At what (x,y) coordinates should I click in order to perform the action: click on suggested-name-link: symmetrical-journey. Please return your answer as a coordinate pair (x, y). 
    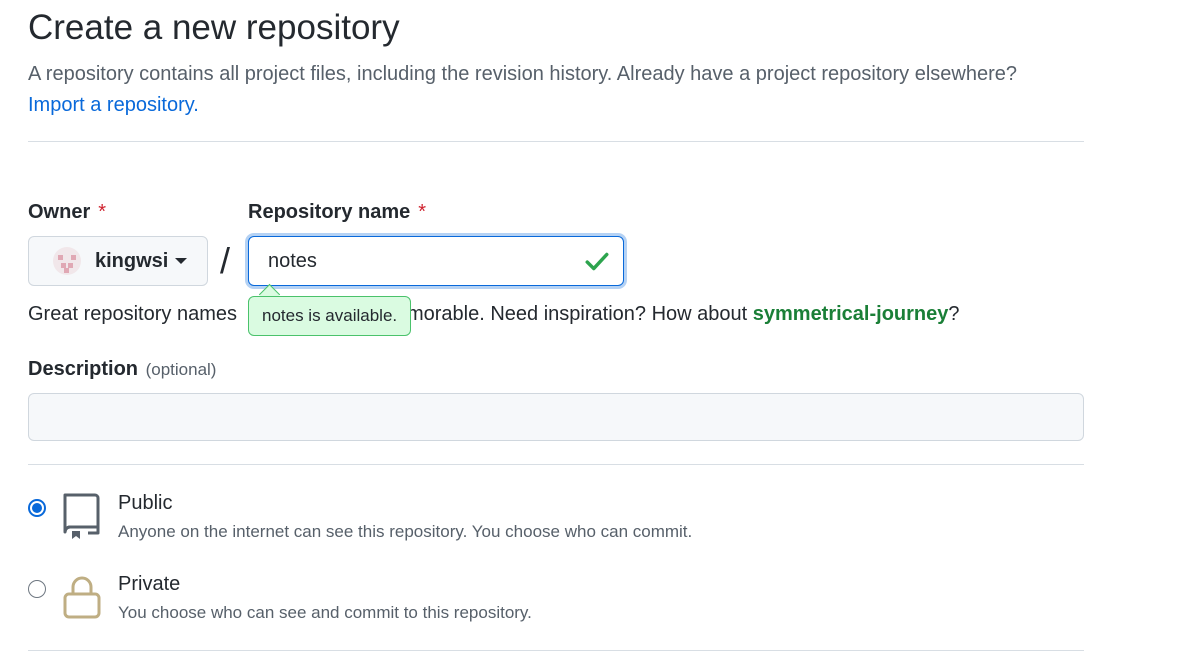
    Looking at the image, I should click on (851, 314).